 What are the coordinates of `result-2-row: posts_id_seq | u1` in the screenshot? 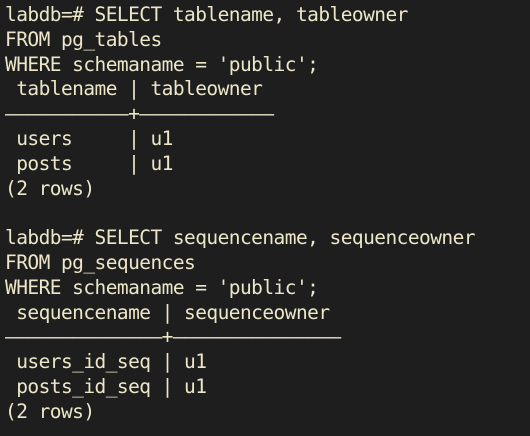 It's located at (106, 386).